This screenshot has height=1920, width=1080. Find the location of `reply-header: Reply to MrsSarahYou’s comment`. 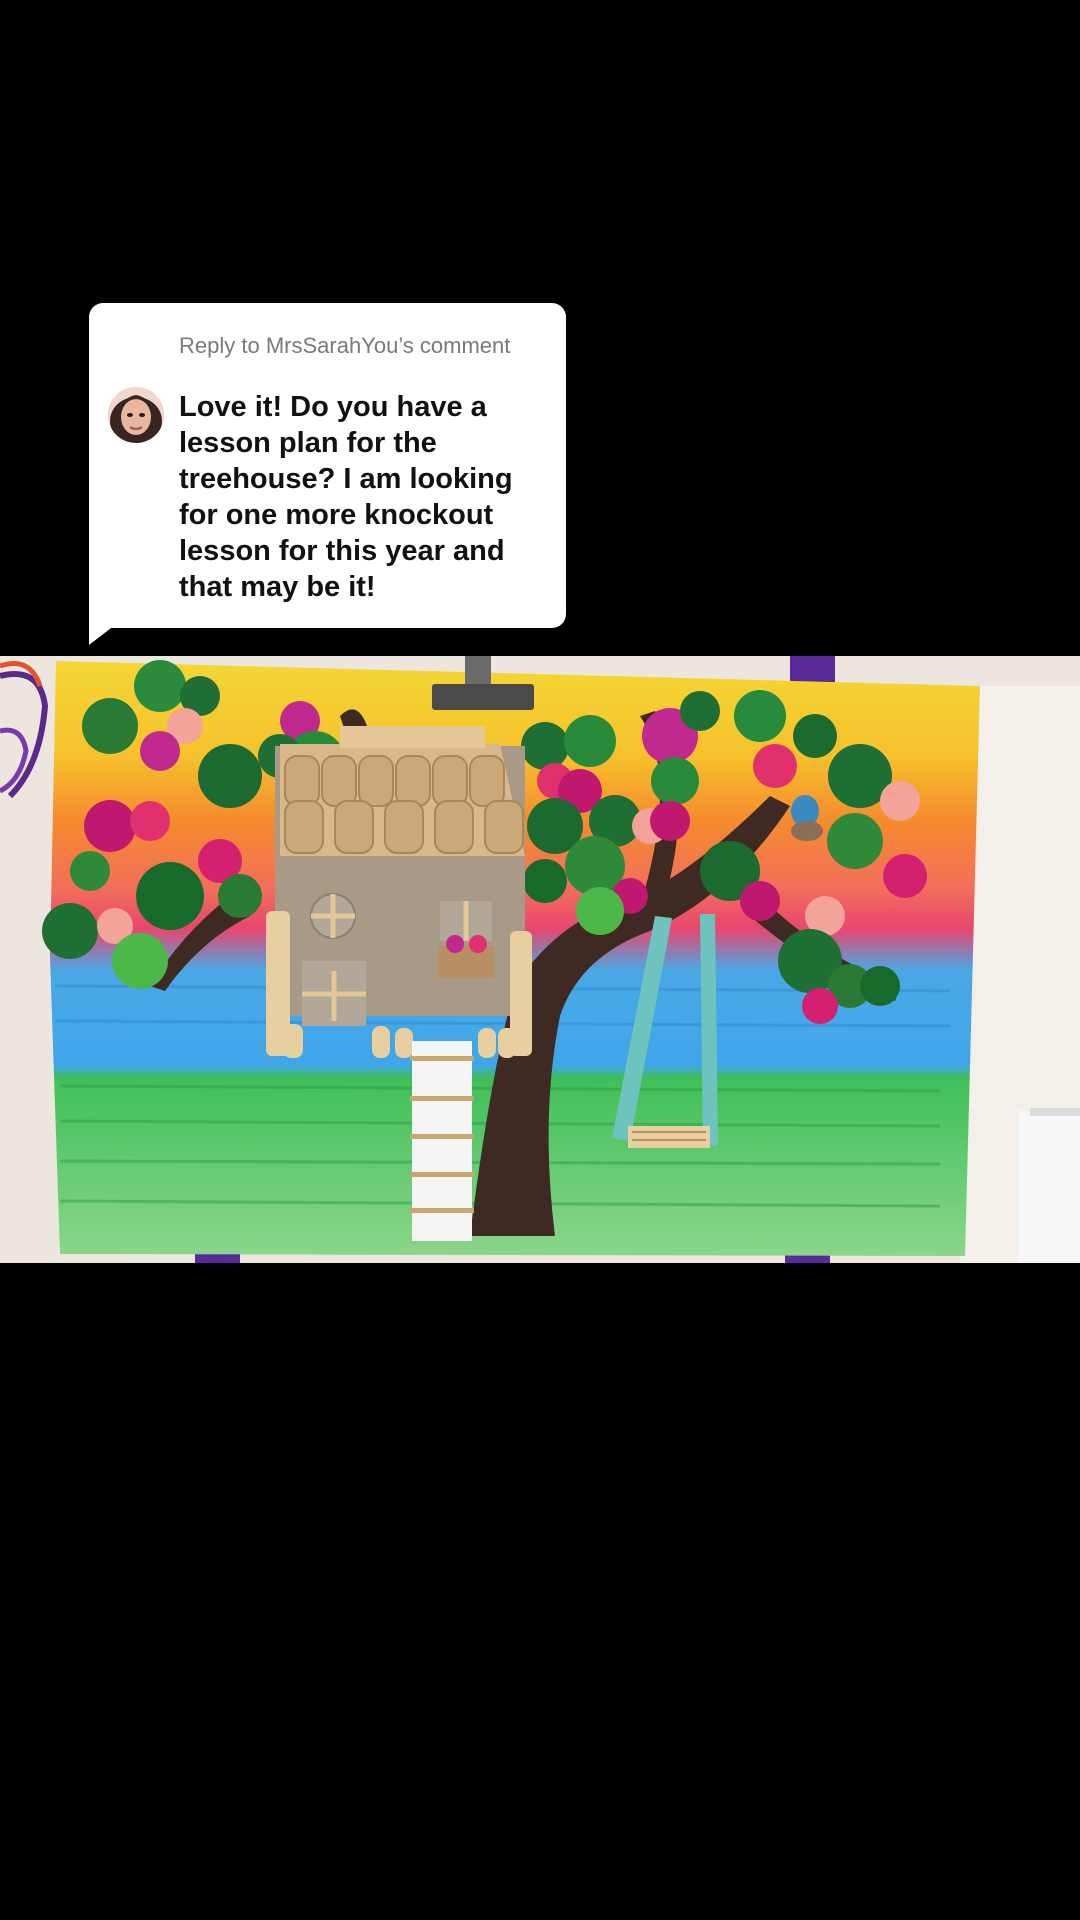

reply-header: Reply to MrsSarahYou’s comment is located at coordinates (359, 346).